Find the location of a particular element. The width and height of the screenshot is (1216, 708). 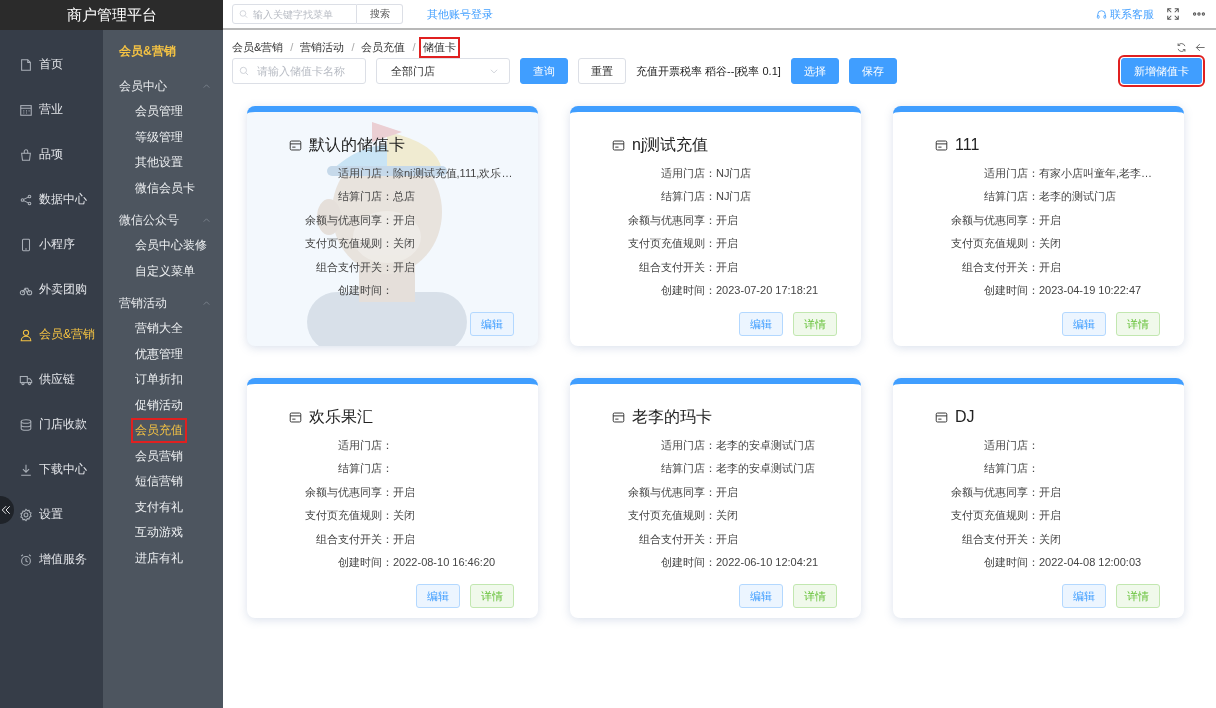

bag-icon is located at coordinates (26, 154).